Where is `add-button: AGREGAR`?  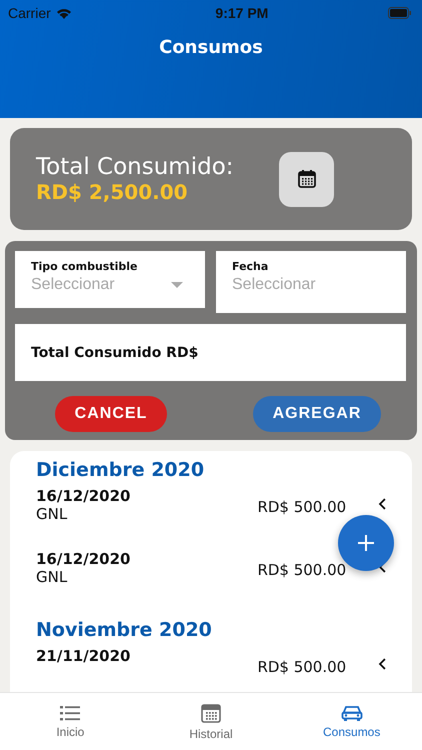 add-button: AGREGAR is located at coordinates (317, 414).